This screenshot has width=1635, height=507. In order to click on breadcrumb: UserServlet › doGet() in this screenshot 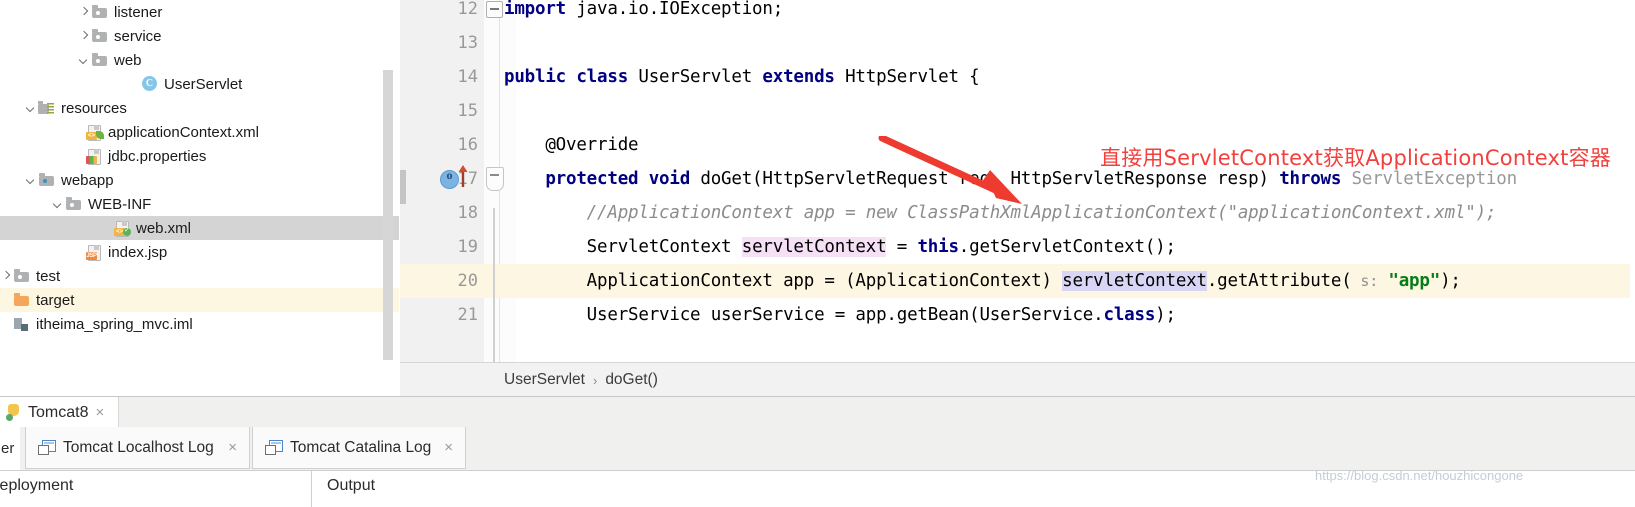, I will do `click(581, 380)`.